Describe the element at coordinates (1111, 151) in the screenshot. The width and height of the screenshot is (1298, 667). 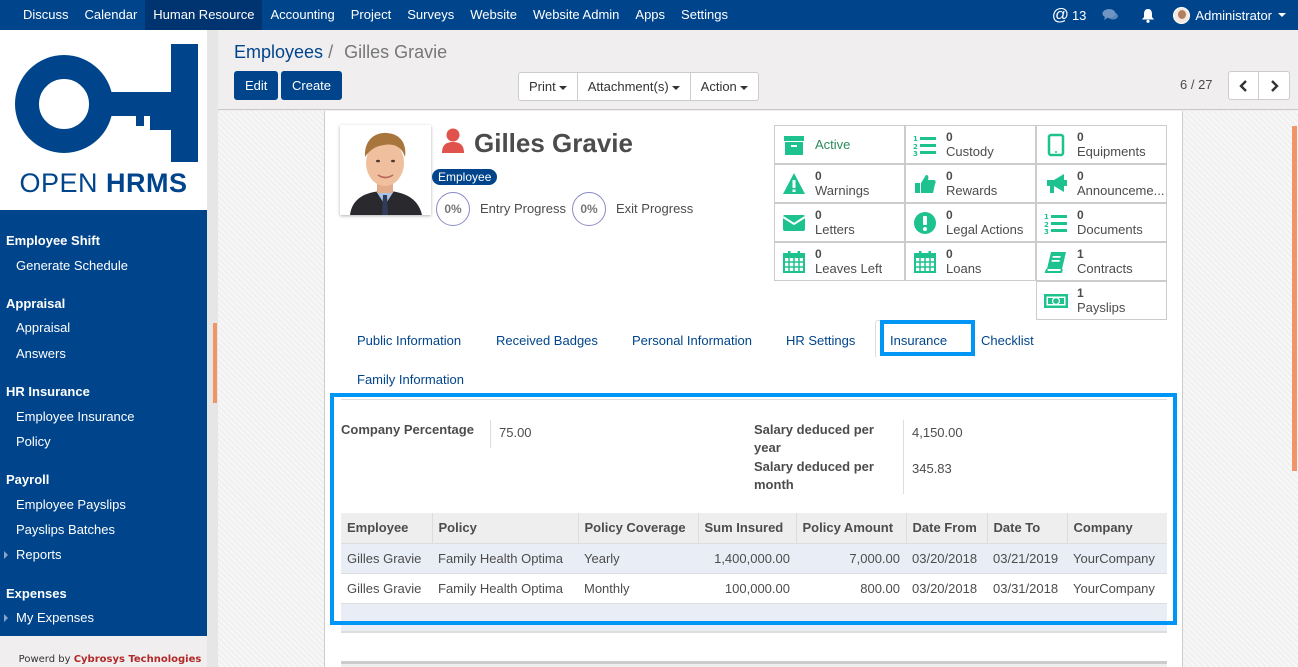
I see `smart-button-label: Equipments` at that location.